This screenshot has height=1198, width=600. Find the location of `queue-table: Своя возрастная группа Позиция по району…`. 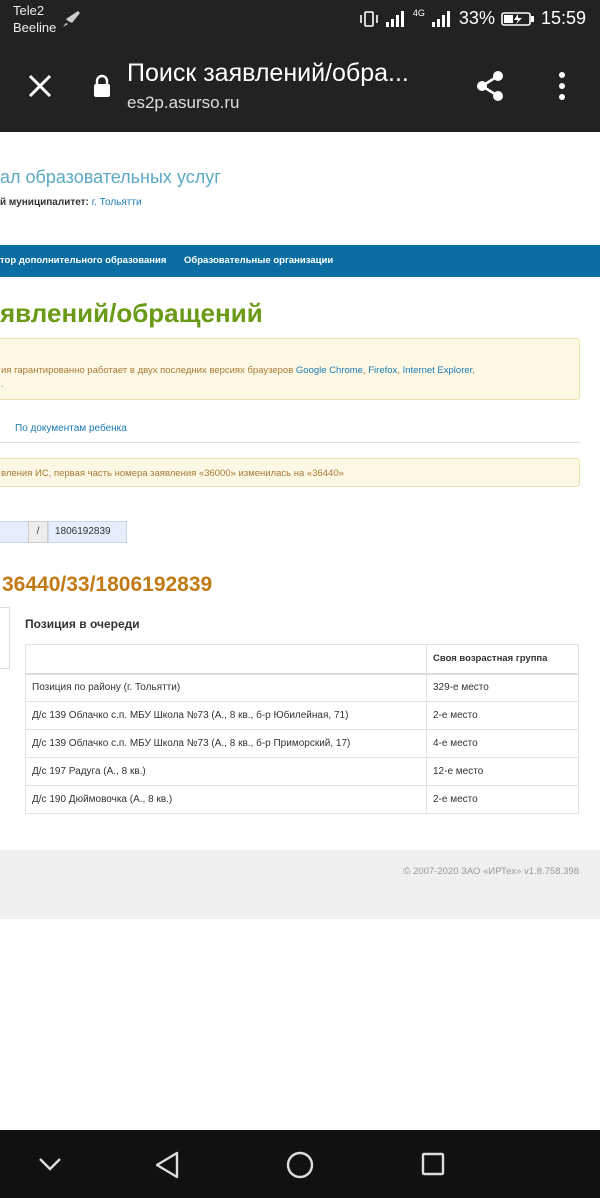

queue-table: Своя возрастная группа Позиция по району… is located at coordinates (302, 729).